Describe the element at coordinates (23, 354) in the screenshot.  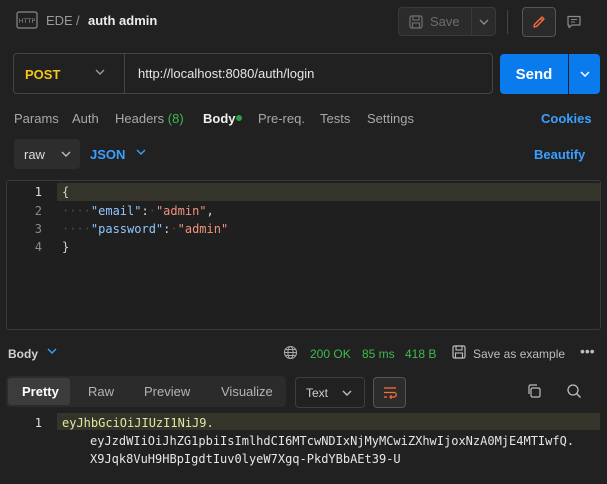
I see `response-section-label: Body` at that location.